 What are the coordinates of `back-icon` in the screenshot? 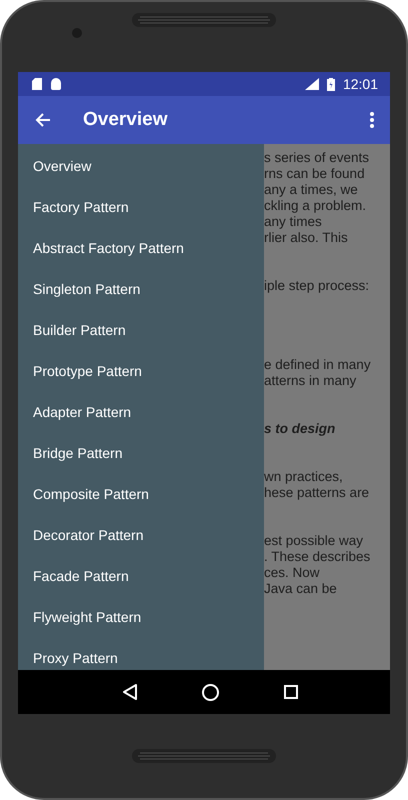 It's located at (130, 692).